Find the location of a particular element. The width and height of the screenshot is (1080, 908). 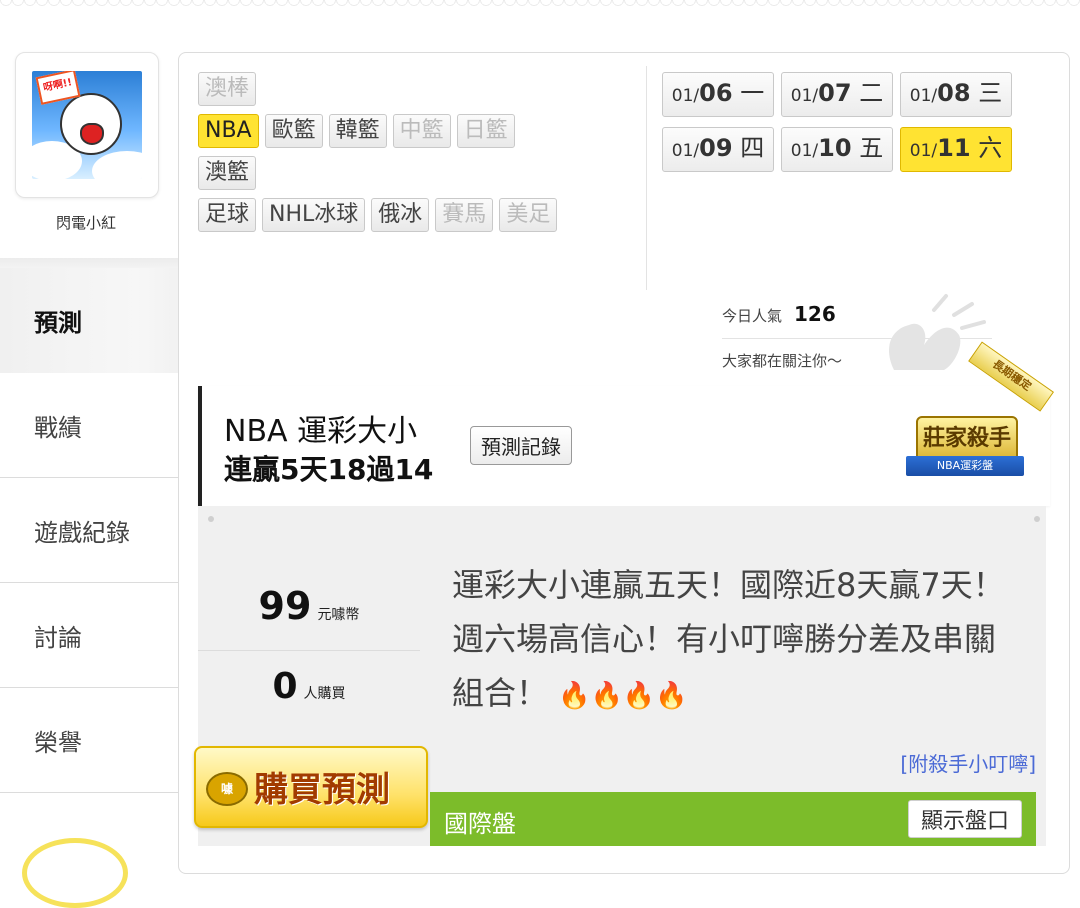

sport-chip-american-football: 美足 is located at coordinates (528, 215).